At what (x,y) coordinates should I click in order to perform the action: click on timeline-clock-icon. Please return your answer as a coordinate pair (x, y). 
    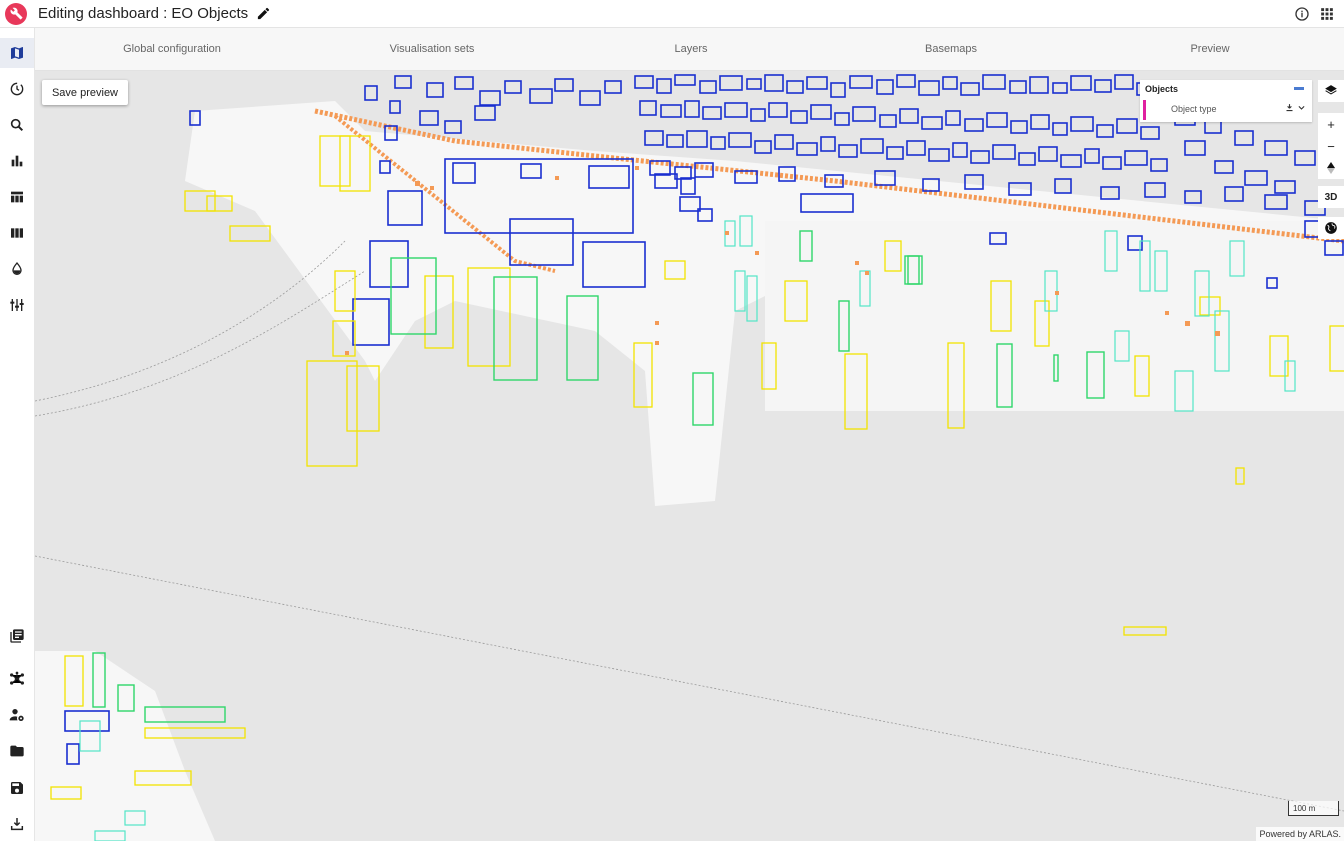
    Looking at the image, I should click on (17, 89).